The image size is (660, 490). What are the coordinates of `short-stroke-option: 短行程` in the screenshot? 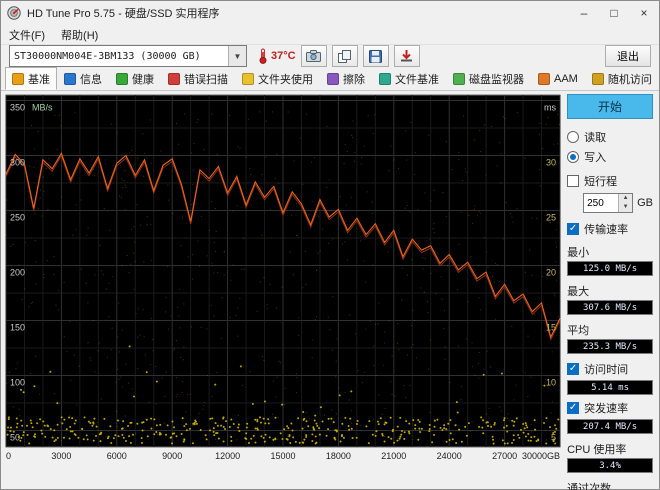 It's located at (610, 181).